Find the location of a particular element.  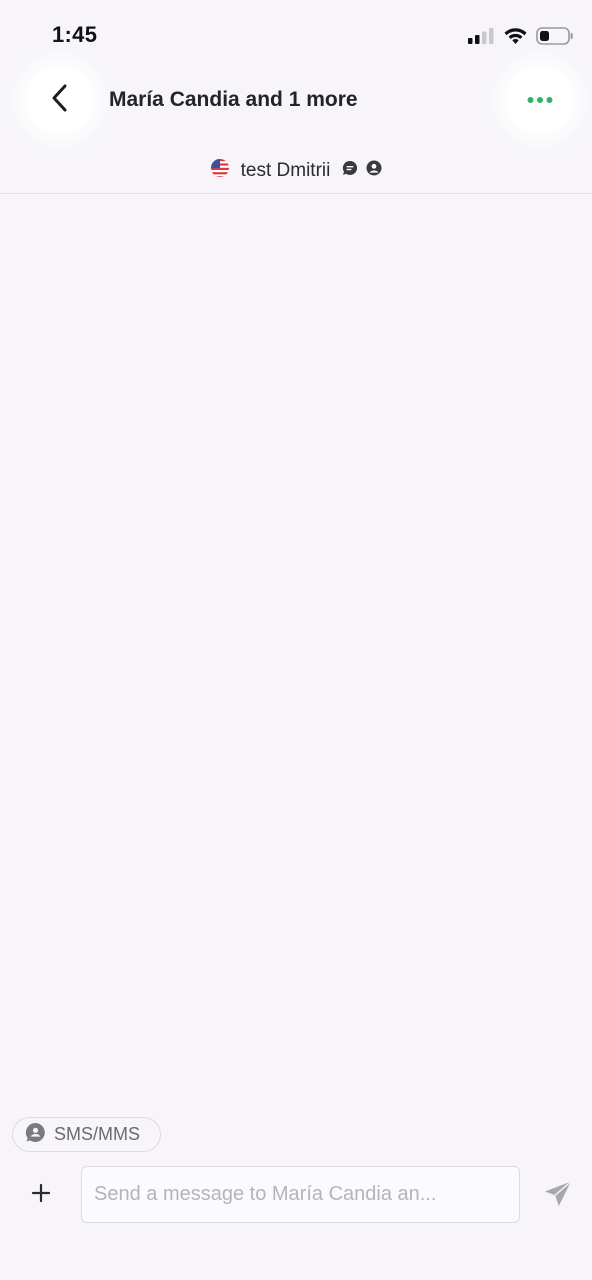

us-flag-icon is located at coordinates (220, 170).